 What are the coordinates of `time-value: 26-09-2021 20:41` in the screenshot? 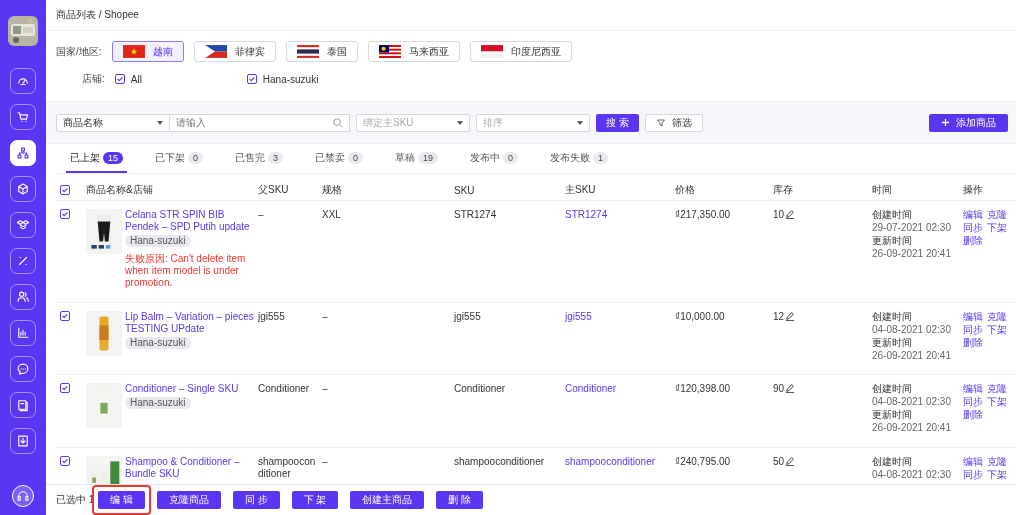 It's located at (912, 428).